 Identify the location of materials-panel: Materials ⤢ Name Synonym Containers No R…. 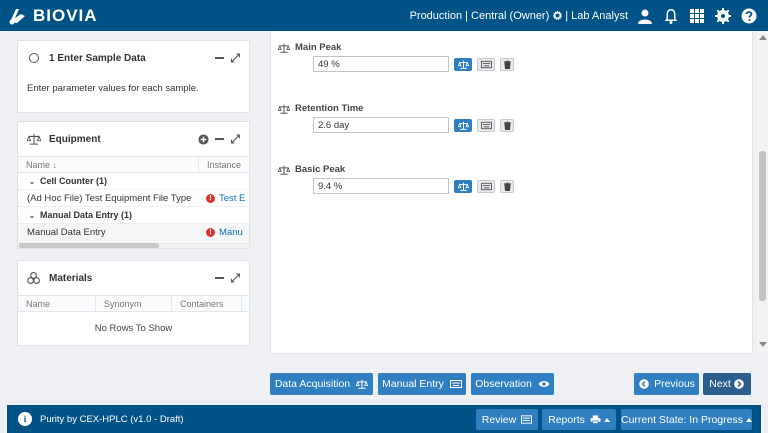
(133, 303).